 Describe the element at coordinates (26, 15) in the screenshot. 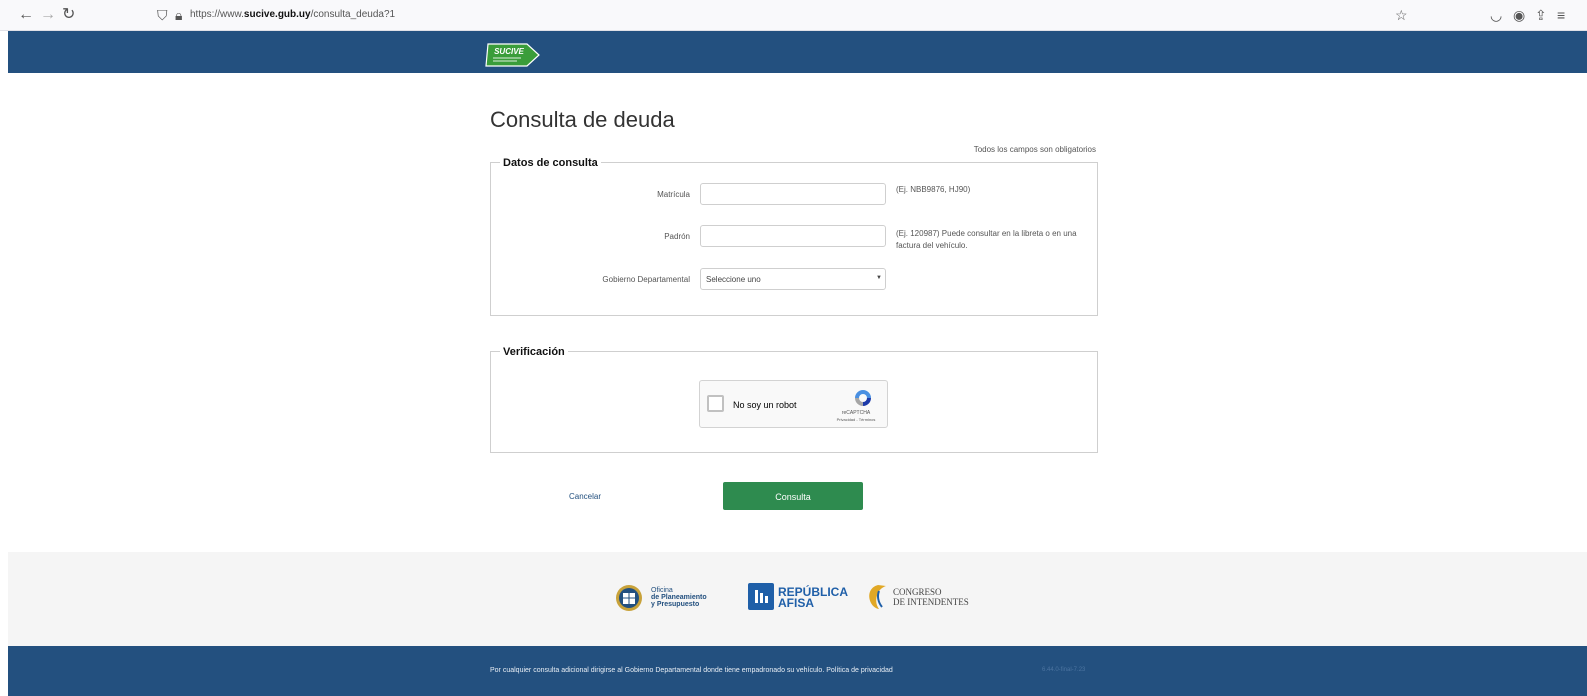

I see `back-icon: ←` at that location.